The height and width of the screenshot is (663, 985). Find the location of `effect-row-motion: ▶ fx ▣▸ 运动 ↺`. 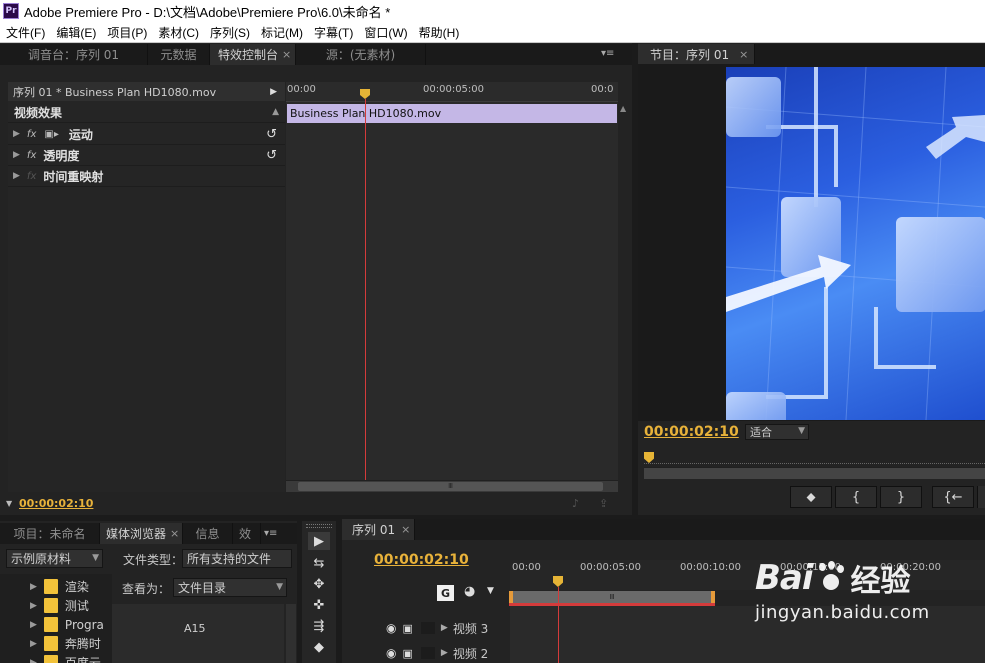

effect-row-motion: ▶ fx ▣▸ 运动 ↺ is located at coordinates (146, 134).